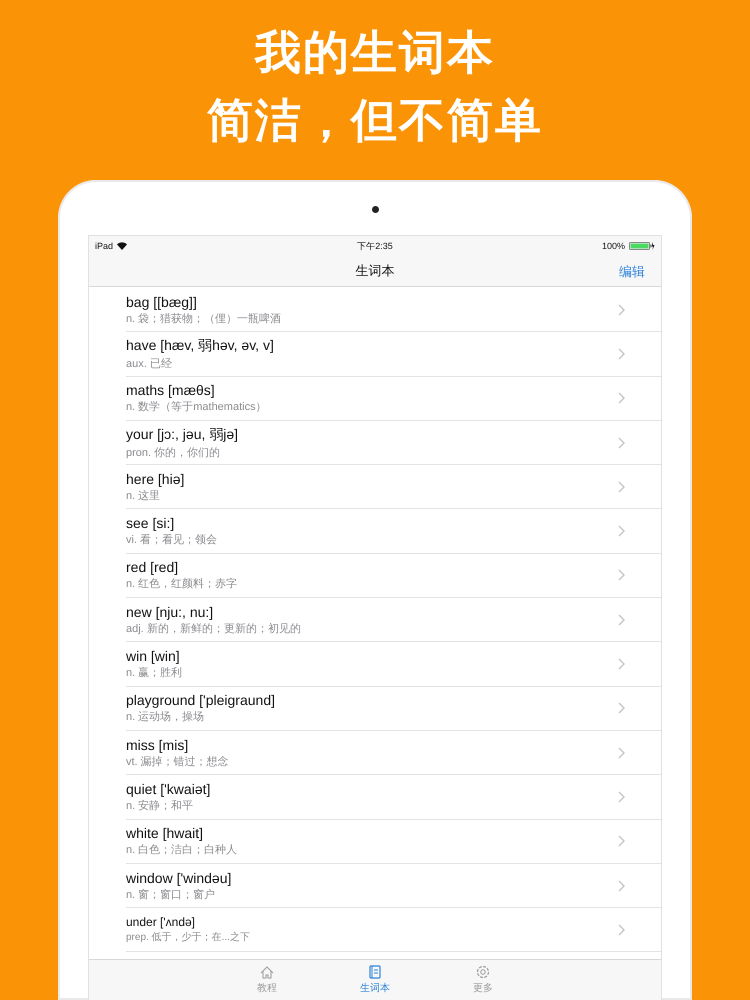 This screenshot has width=750, height=1000. Describe the element at coordinates (179, 878) in the screenshot. I see `word-text: window ['windəu]` at that location.